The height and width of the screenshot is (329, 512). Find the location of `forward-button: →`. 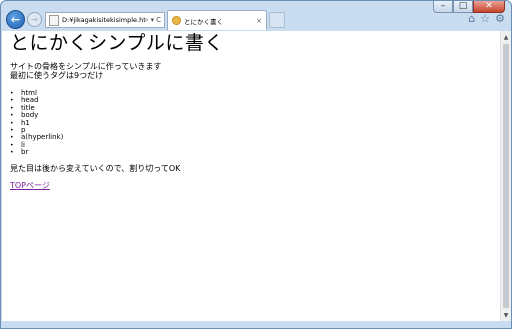

forward-button: → is located at coordinates (34, 19).